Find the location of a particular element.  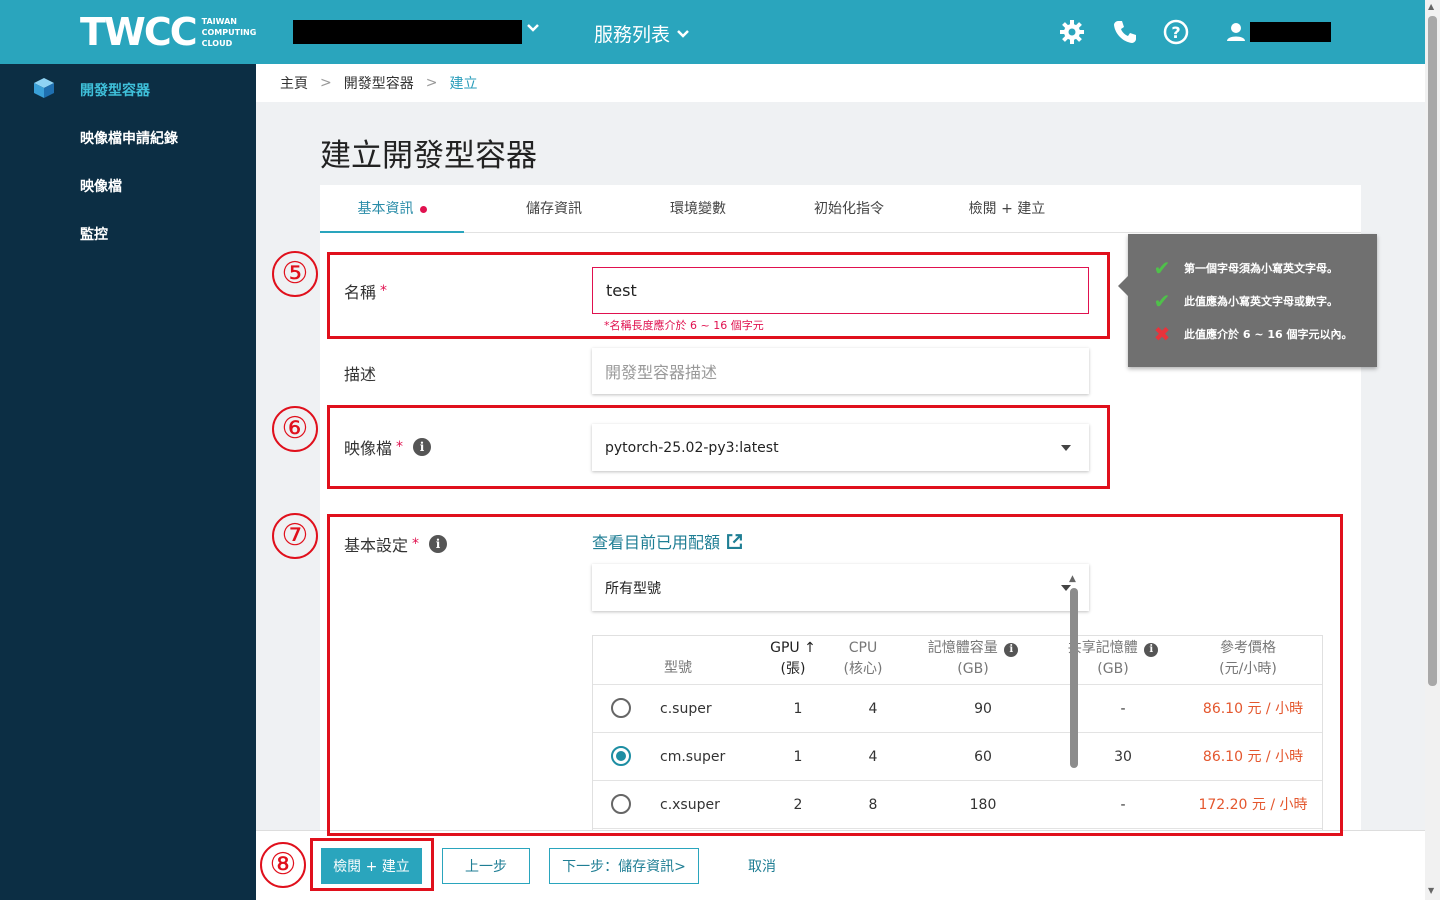

validation-rule: ✖ 此值應介於 6 ~ 16 個字元以內。 is located at coordinates (1251, 334).